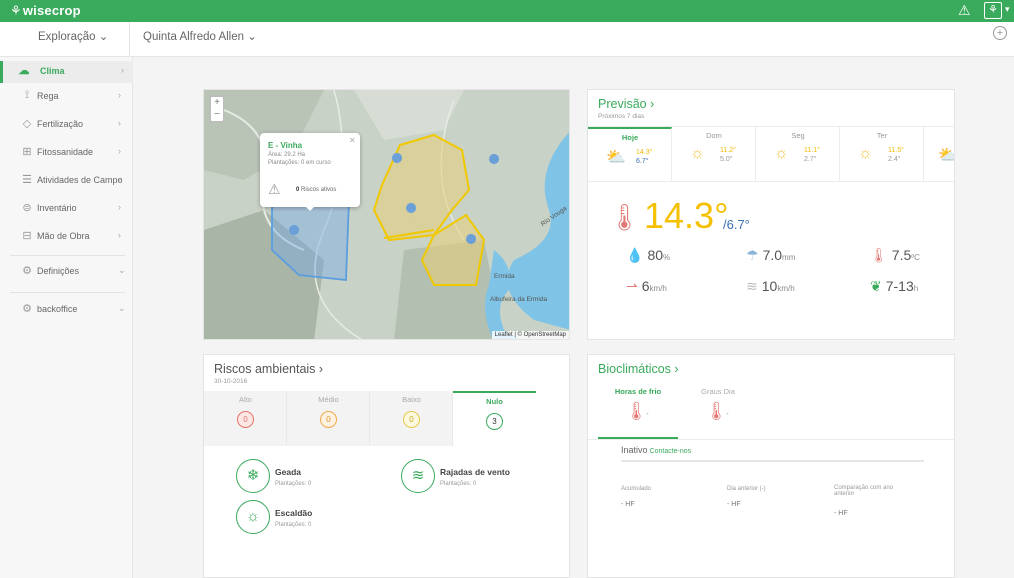 This screenshot has width=1014, height=578. I want to click on tab-graus-dia: Graus Dia 🌡 -, so click(718, 410).